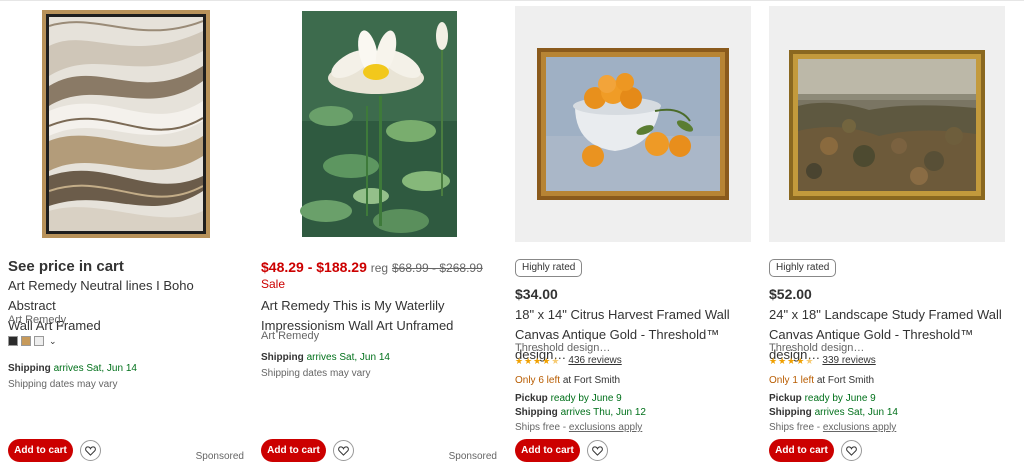 This screenshot has height=467, width=1024. What do you see at coordinates (536, 294) in the screenshot?
I see `price: $34.00` at bounding box center [536, 294].